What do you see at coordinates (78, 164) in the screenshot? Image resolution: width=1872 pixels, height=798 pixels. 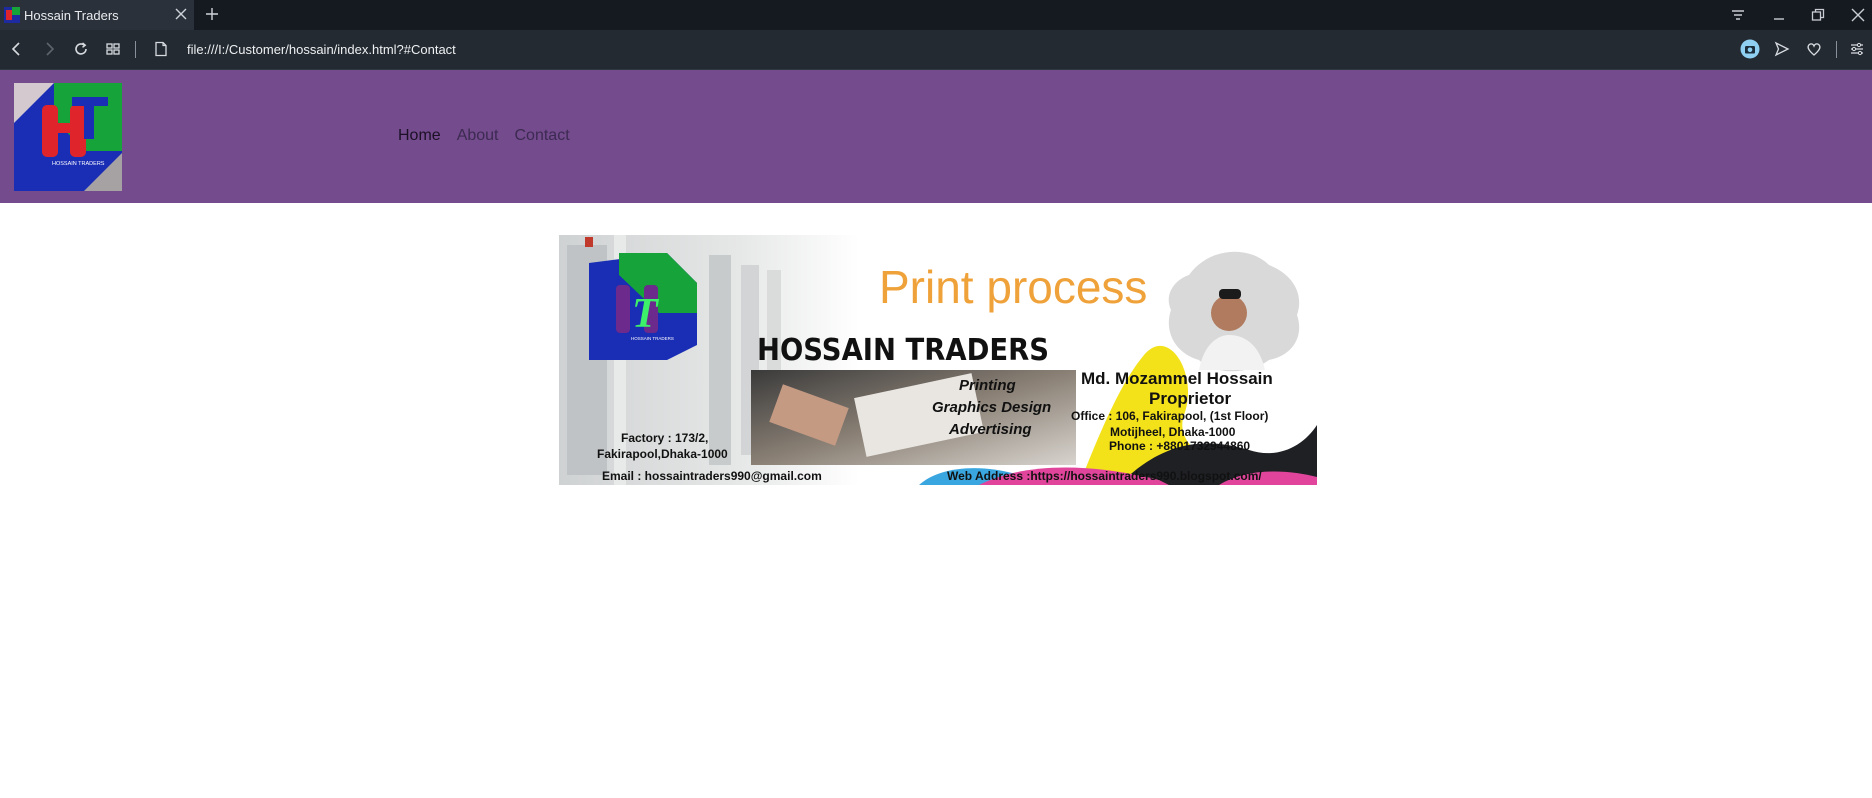 I see `logo-caption: HOSSAIN TRADERS` at bounding box center [78, 164].